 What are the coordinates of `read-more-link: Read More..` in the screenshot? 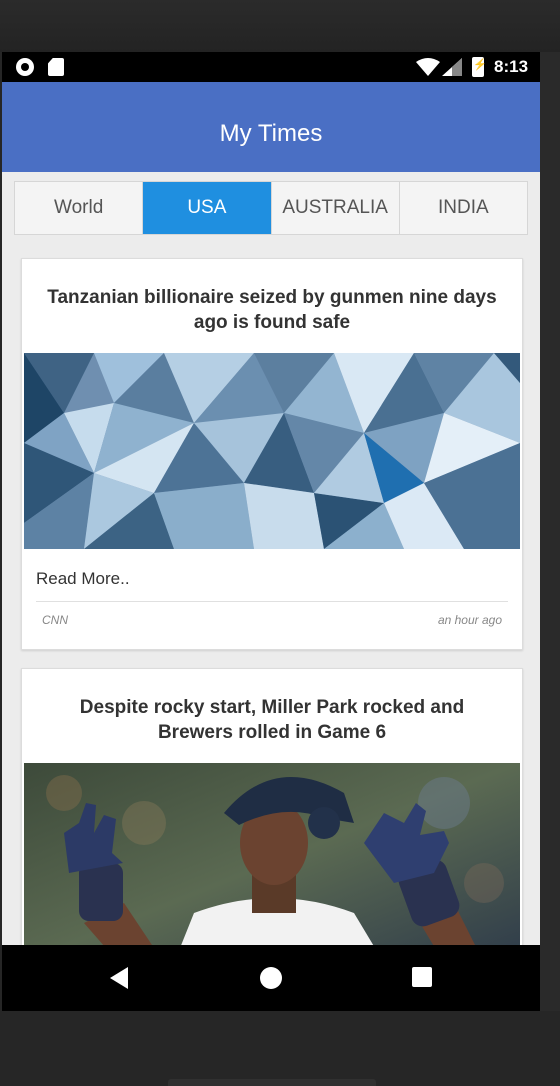 It's located at (83, 579).